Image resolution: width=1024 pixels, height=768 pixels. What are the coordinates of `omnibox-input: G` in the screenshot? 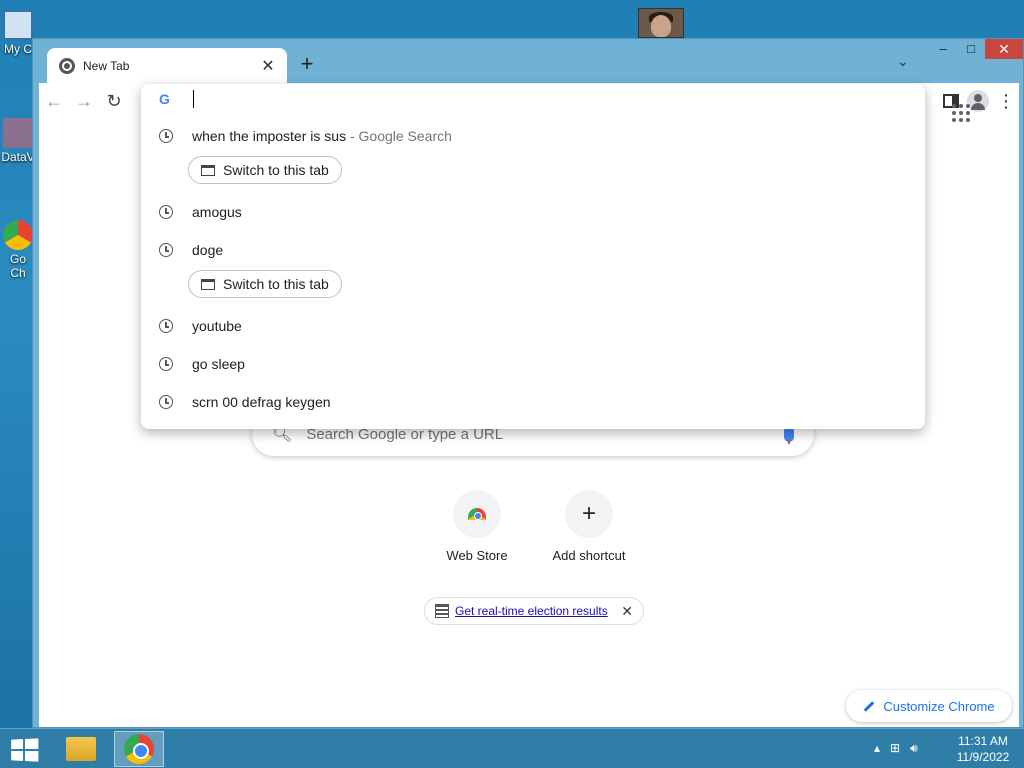 It's located at (533, 99).